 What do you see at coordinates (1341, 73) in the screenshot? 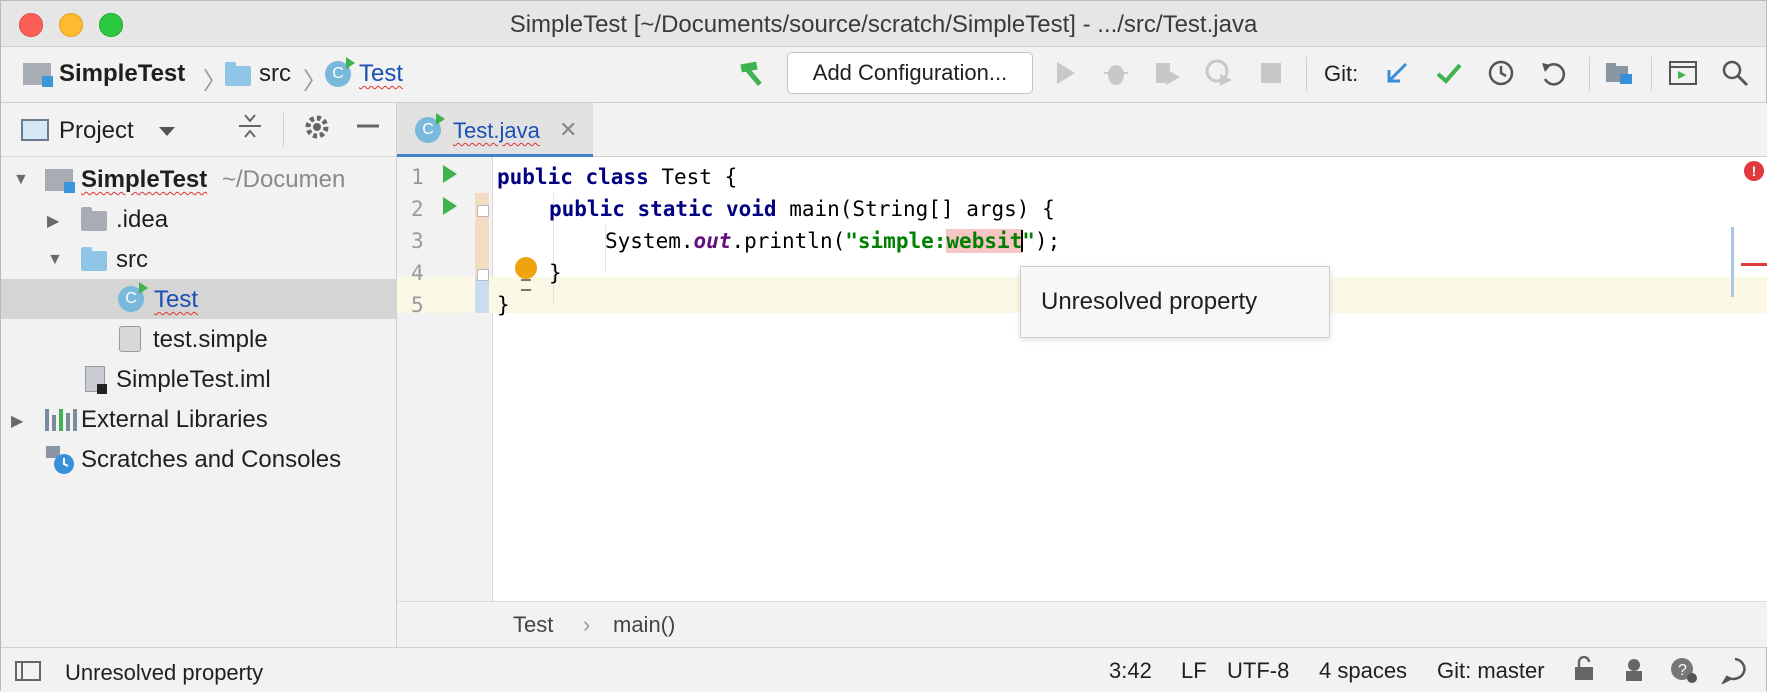
I see `git-label: Git:` at bounding box center [1341, 73].